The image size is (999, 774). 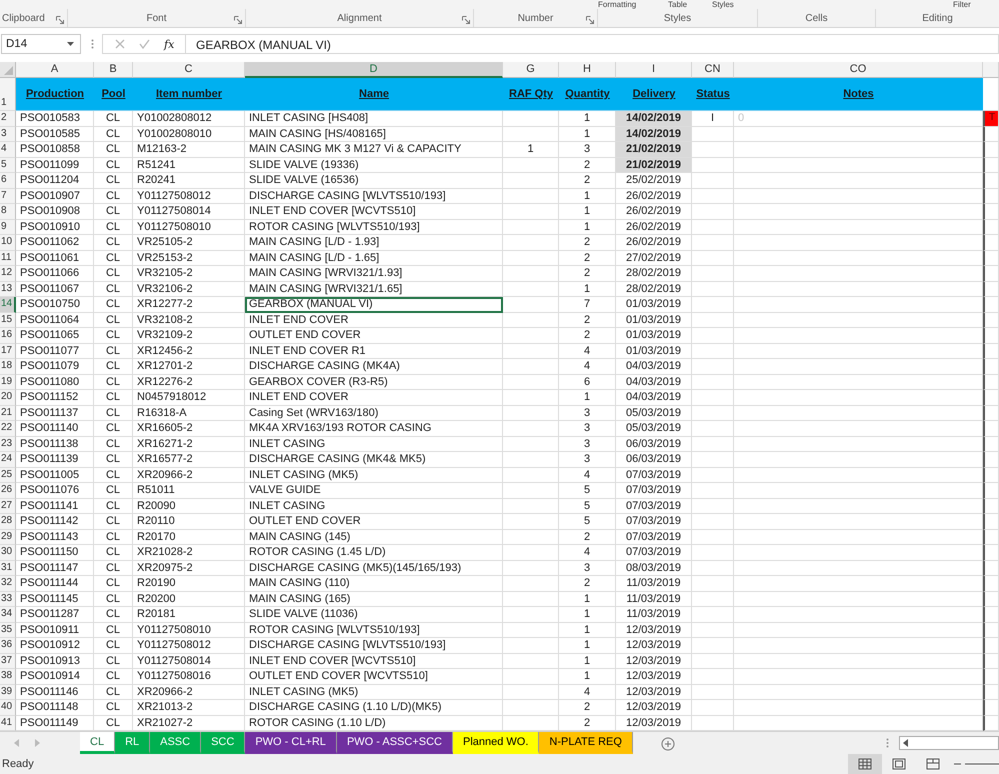 I want to click on row-header: 20, so click(x=8, y=398).